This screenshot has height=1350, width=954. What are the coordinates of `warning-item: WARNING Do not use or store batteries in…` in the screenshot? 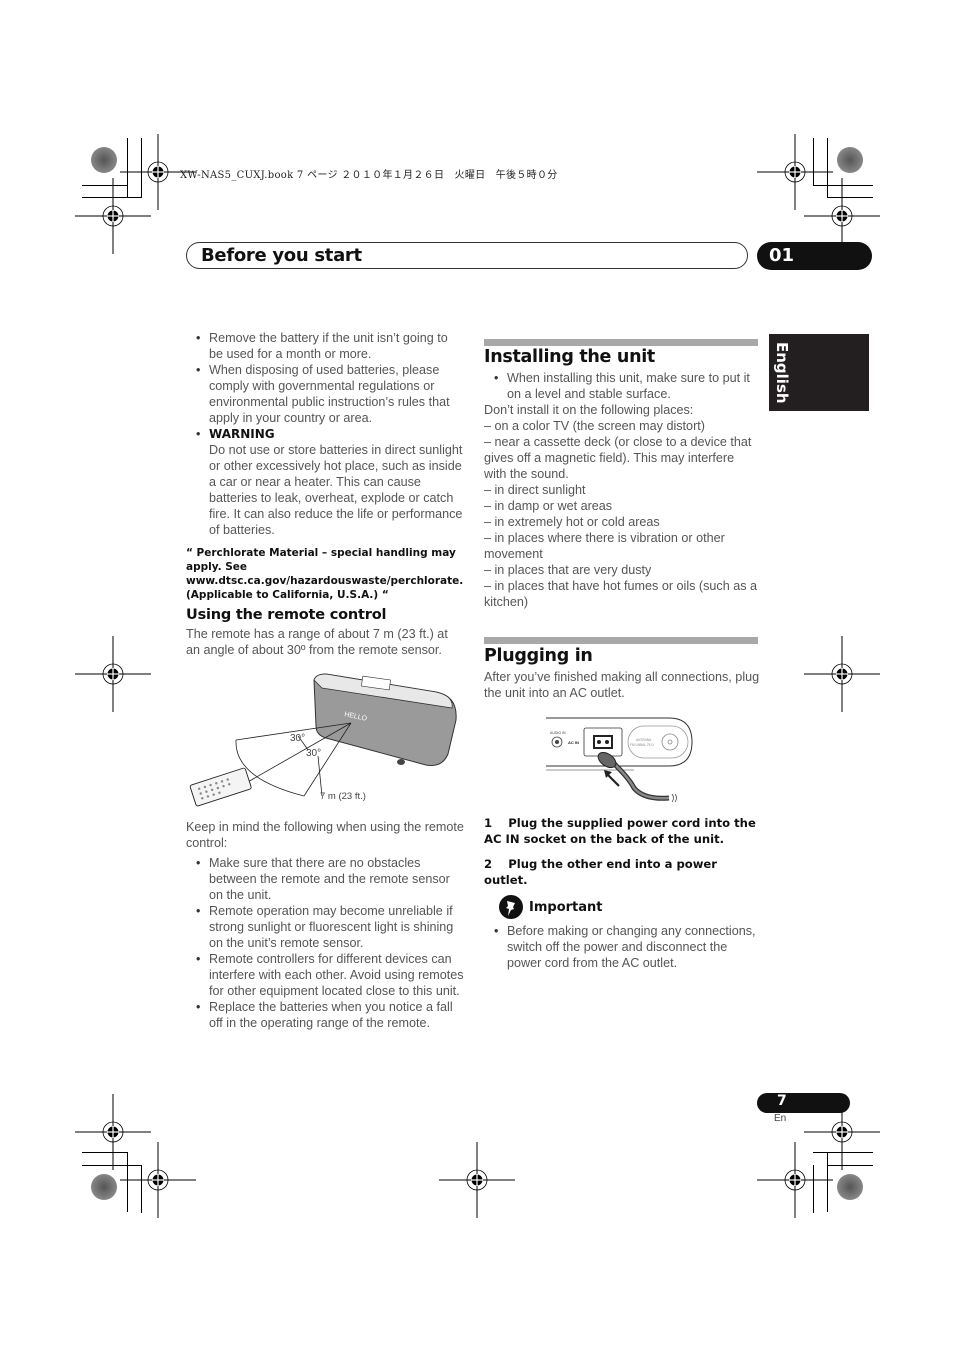 It's located at (325, 482).